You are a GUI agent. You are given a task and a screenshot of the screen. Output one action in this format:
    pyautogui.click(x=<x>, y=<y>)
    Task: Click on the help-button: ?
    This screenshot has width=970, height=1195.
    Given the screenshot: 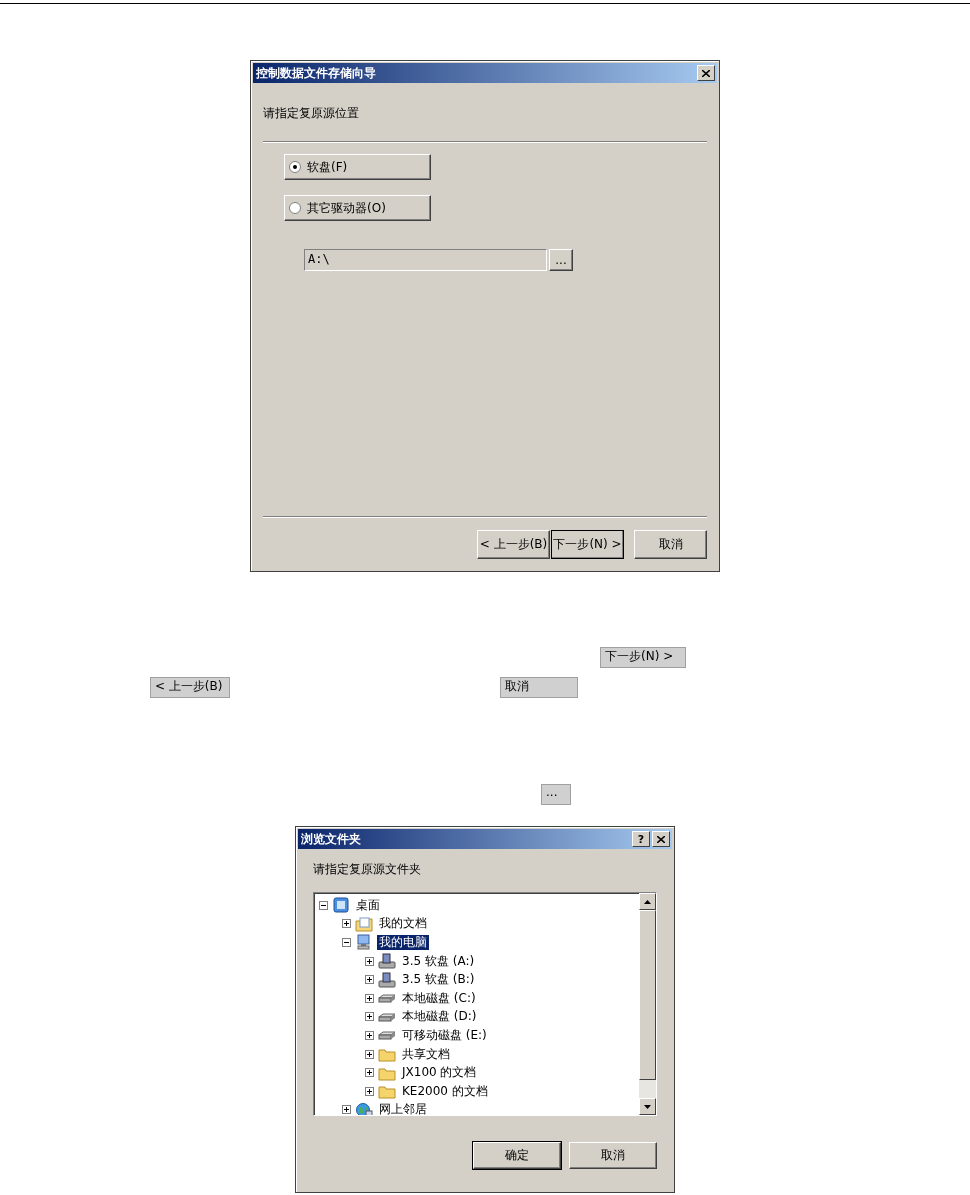 What is the action you would take?
    pyautogui.click(x=641, y=839)
    